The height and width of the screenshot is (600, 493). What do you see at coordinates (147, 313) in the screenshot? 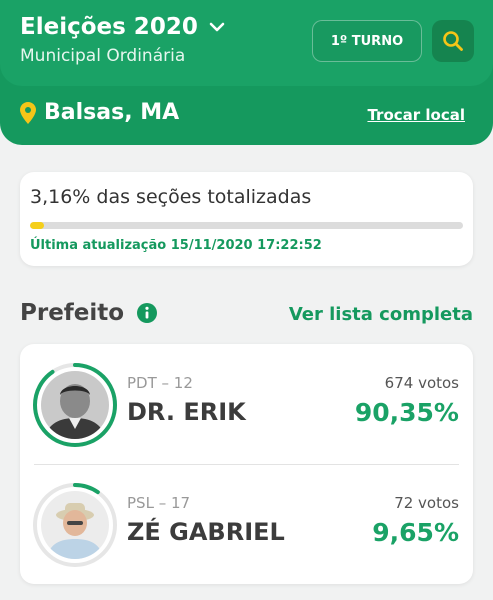
I see `info-icon` at bounding box center [147, 313].